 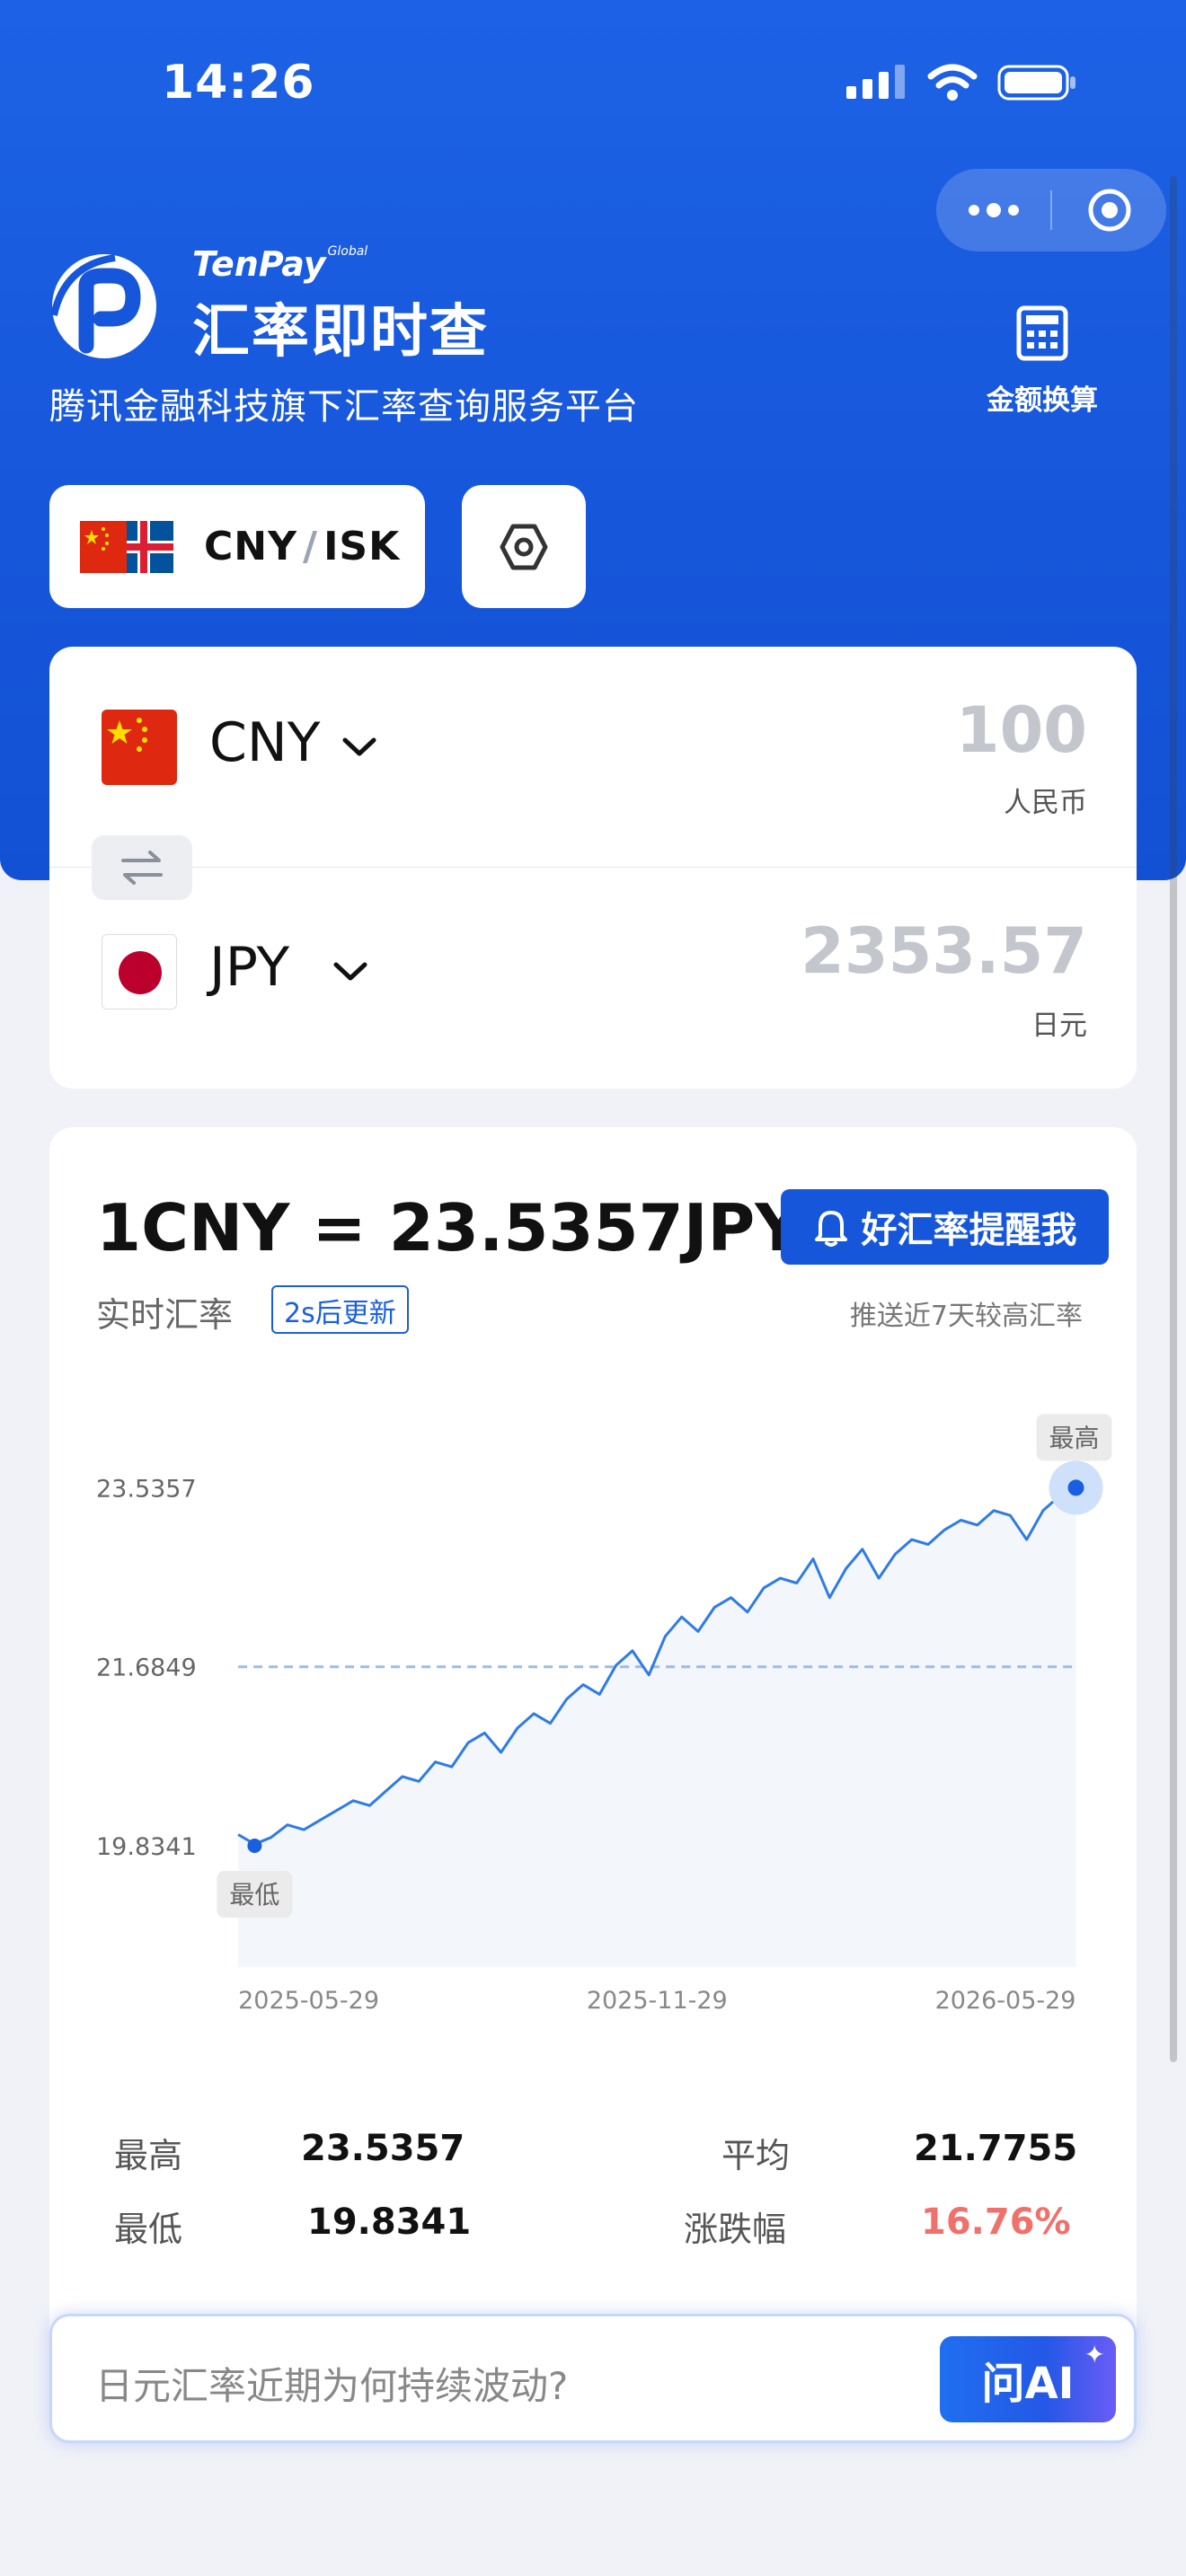 What do you see at coordinates (756, 2155) in the screenshot?
I see `stat-avg-label: 平均` at bounding box center [756, 2155].